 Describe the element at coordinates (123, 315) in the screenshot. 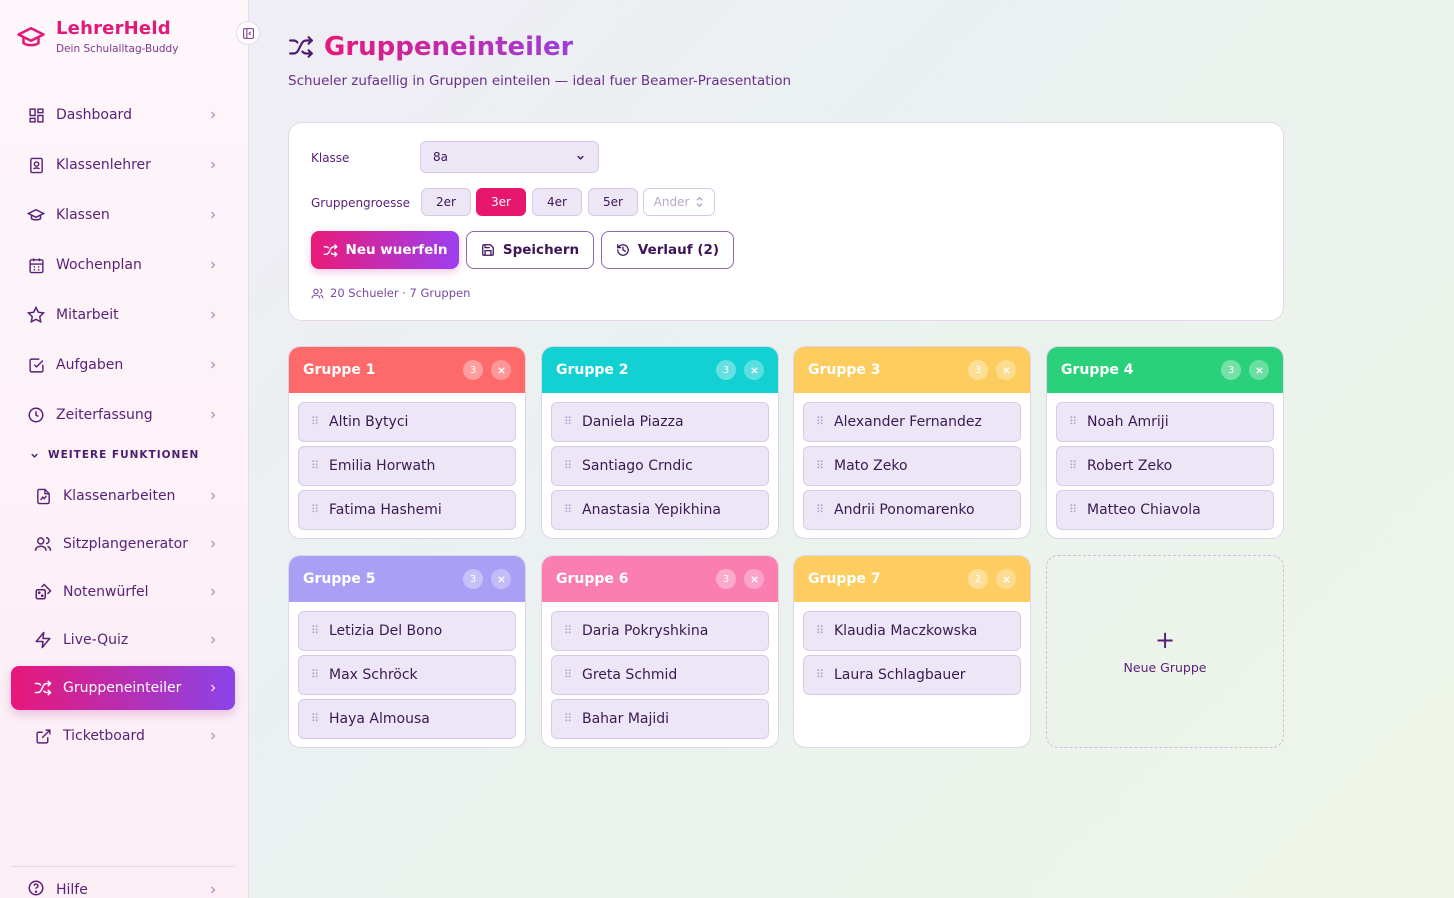

I see `sidebar-item-mitarbeit: Mitarbeit` at that location.